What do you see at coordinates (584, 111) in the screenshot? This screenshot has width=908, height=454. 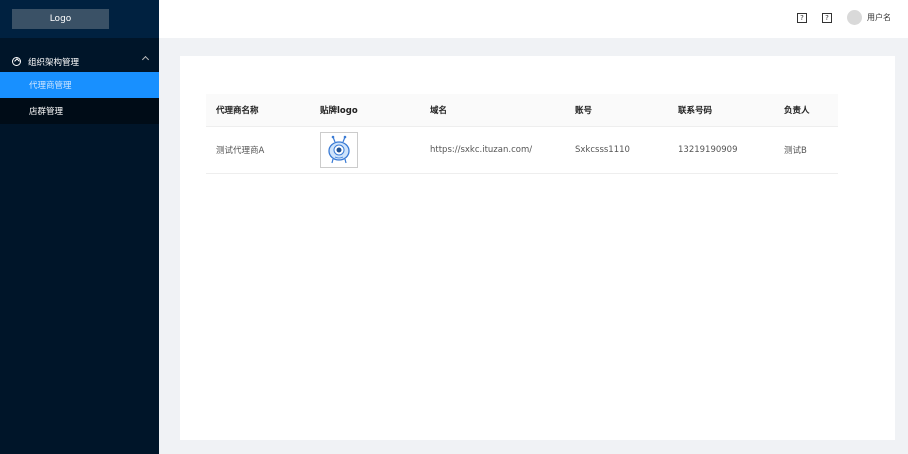 I see `column-header: 账号` at bounding box center [584, 111].